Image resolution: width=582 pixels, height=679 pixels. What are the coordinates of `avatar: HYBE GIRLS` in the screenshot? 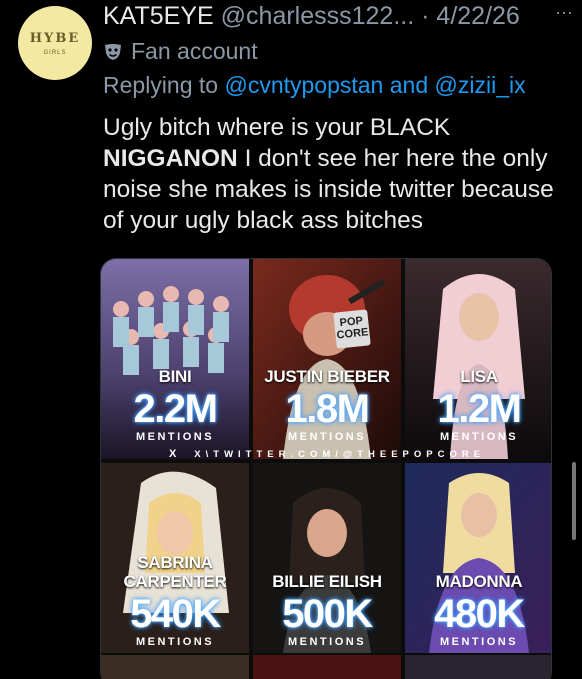 It's located at (55, 43).